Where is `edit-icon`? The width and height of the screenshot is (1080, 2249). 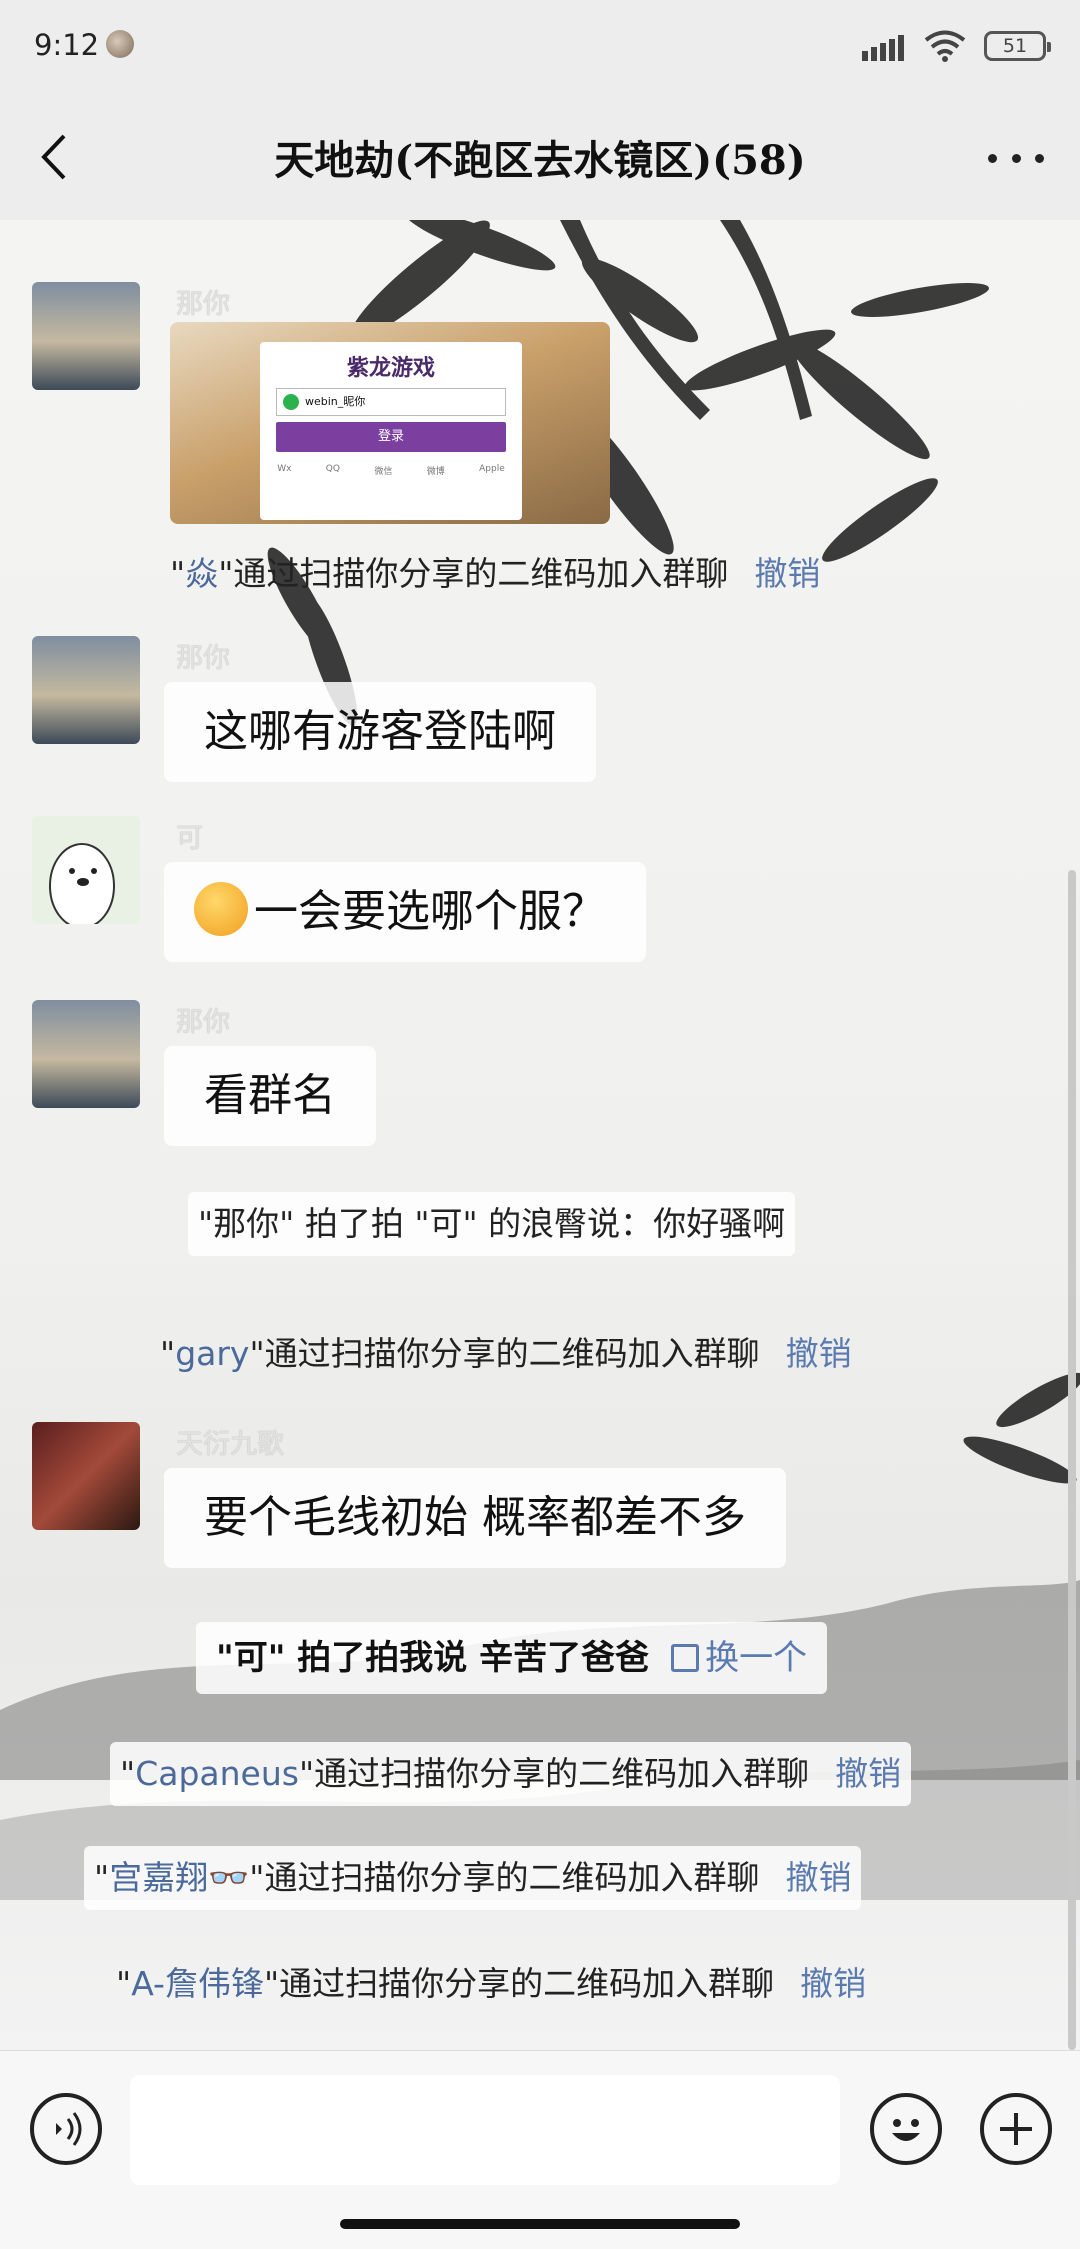
edit-icon is located at coordinates (685, 1658).